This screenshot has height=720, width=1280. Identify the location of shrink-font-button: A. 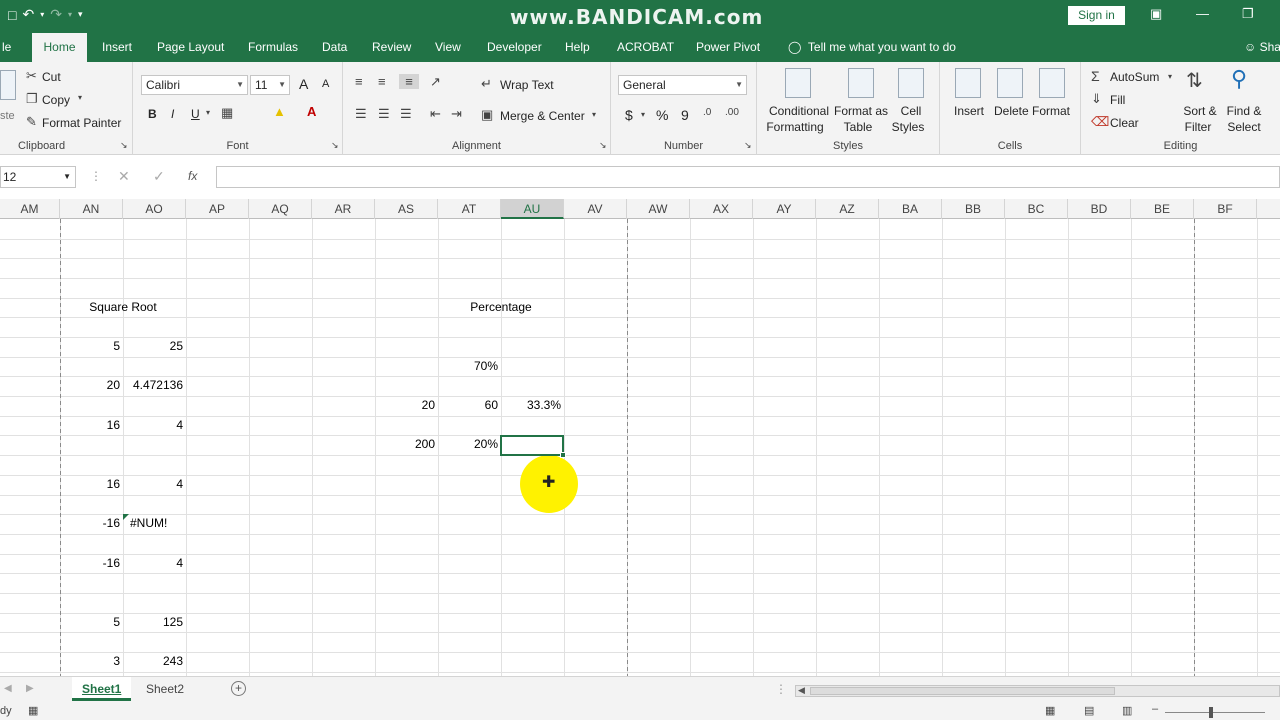
(325, 84).